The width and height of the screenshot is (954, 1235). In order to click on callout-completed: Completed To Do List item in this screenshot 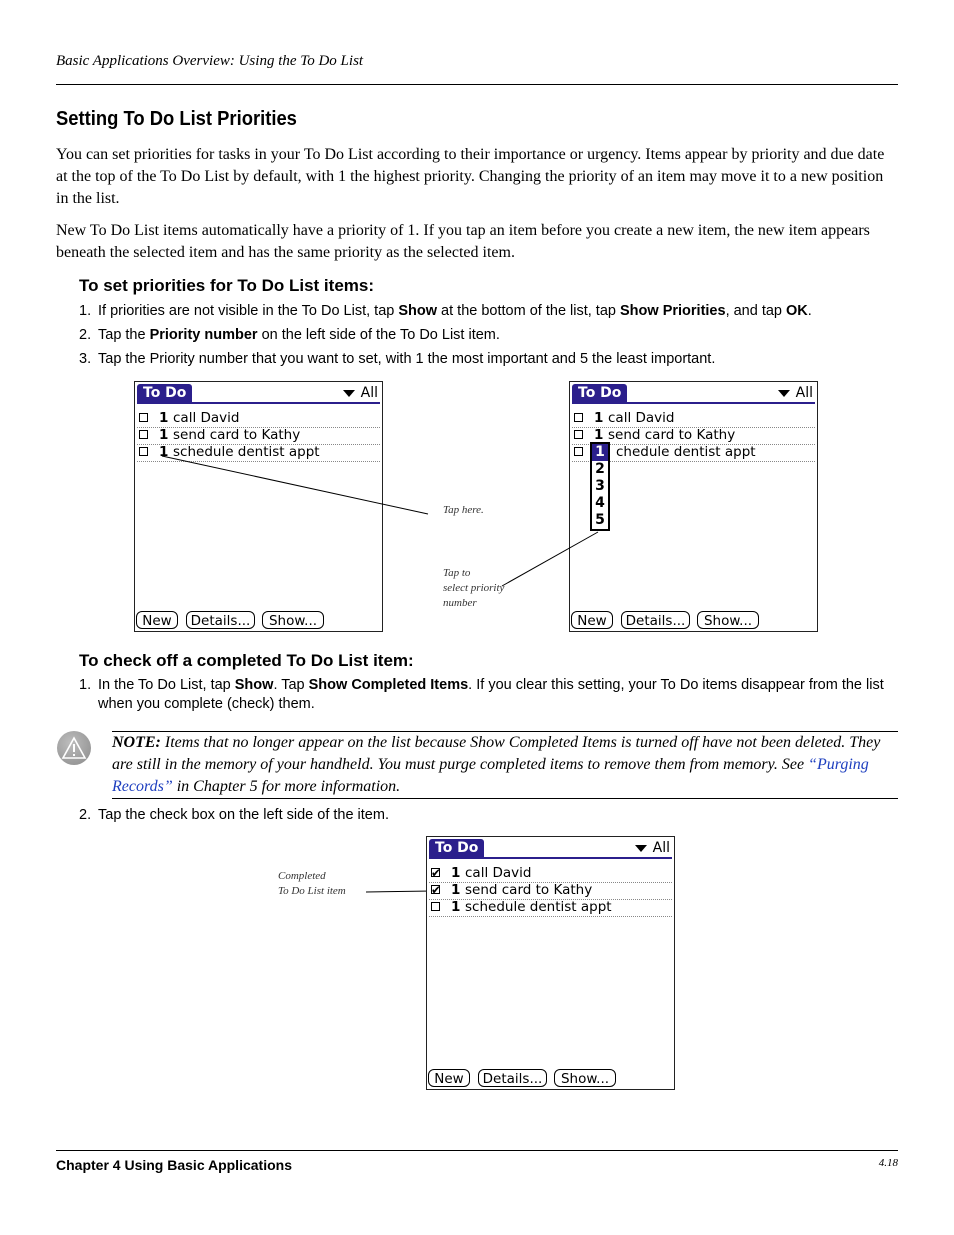, I will do `click(312, 883)`.